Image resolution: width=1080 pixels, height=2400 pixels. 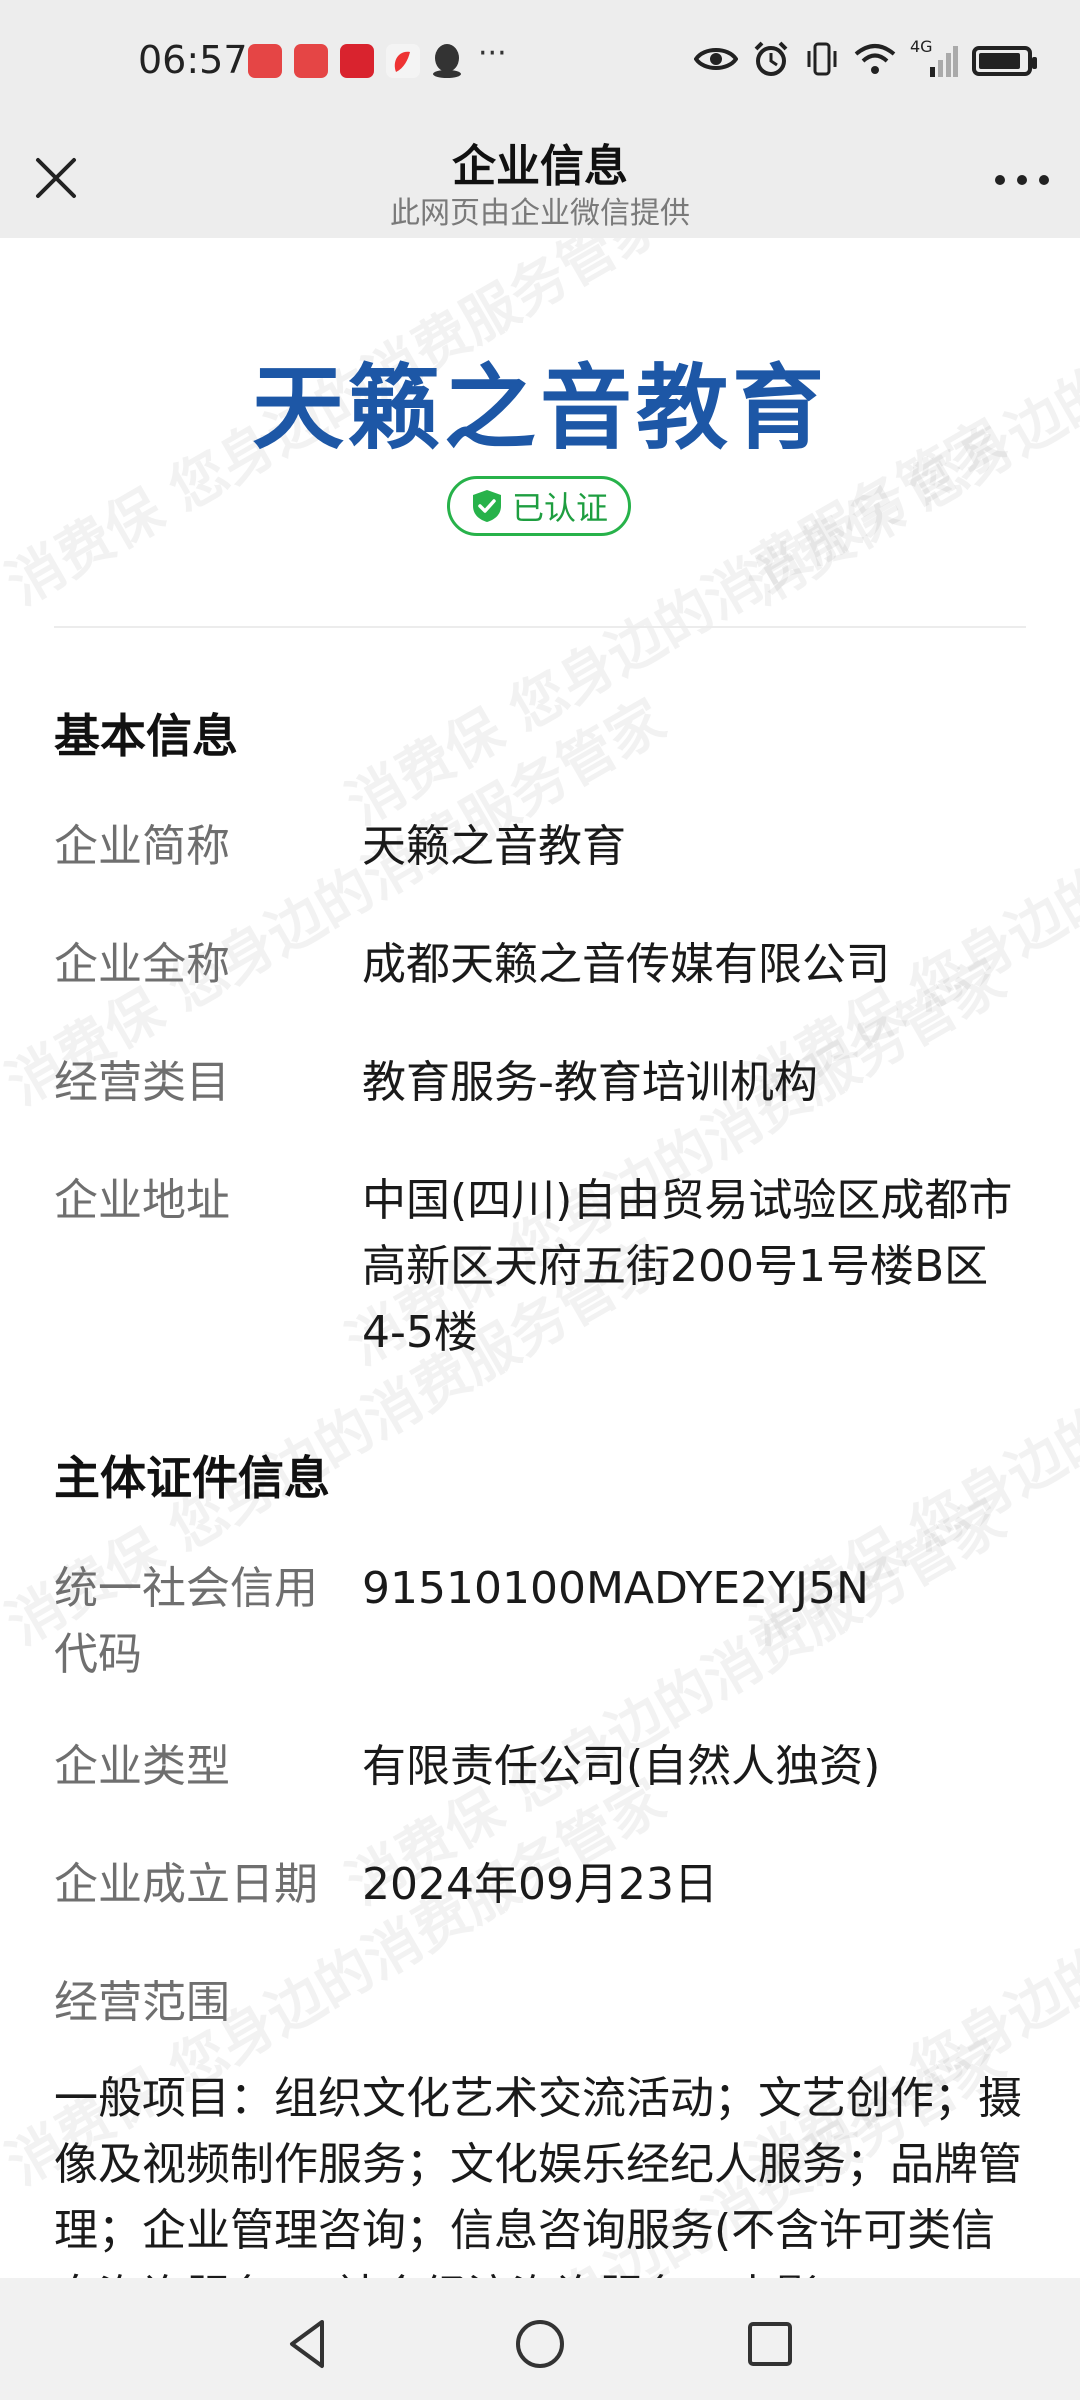 I want to click on system-navigation-bar, so click(x=540, y=2339).